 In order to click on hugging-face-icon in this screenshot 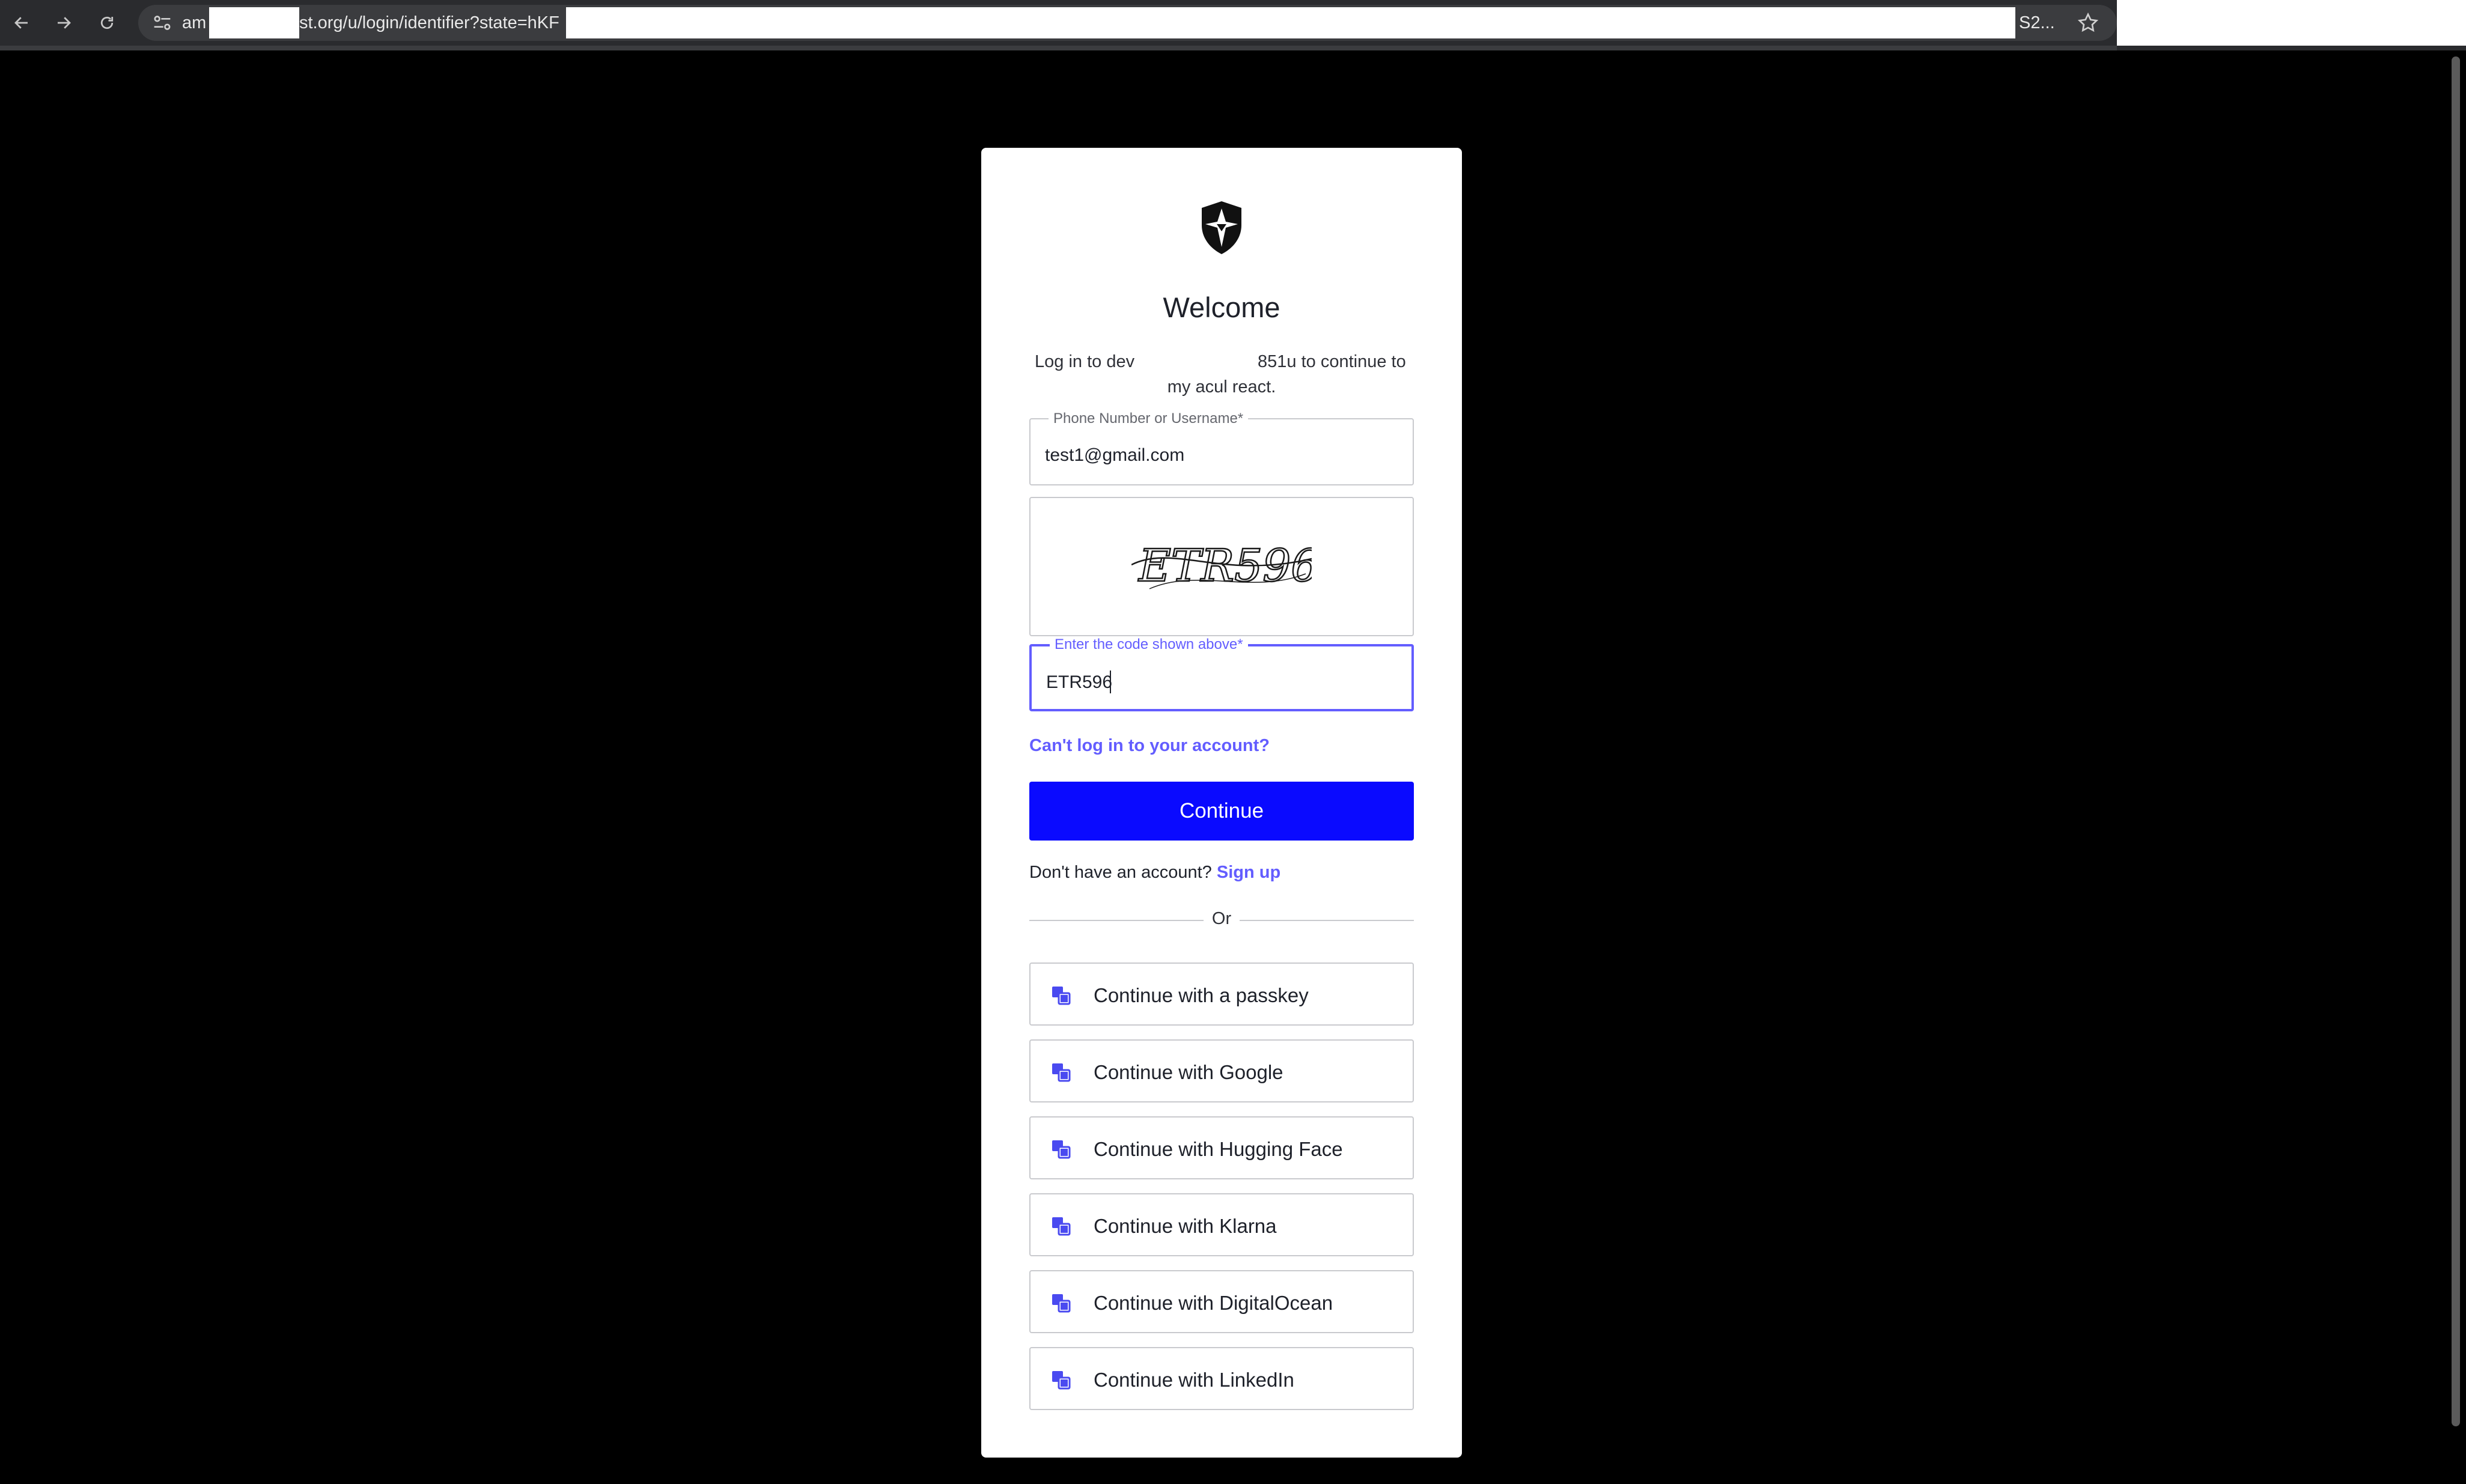, I will do `click(1061, 1149)`.